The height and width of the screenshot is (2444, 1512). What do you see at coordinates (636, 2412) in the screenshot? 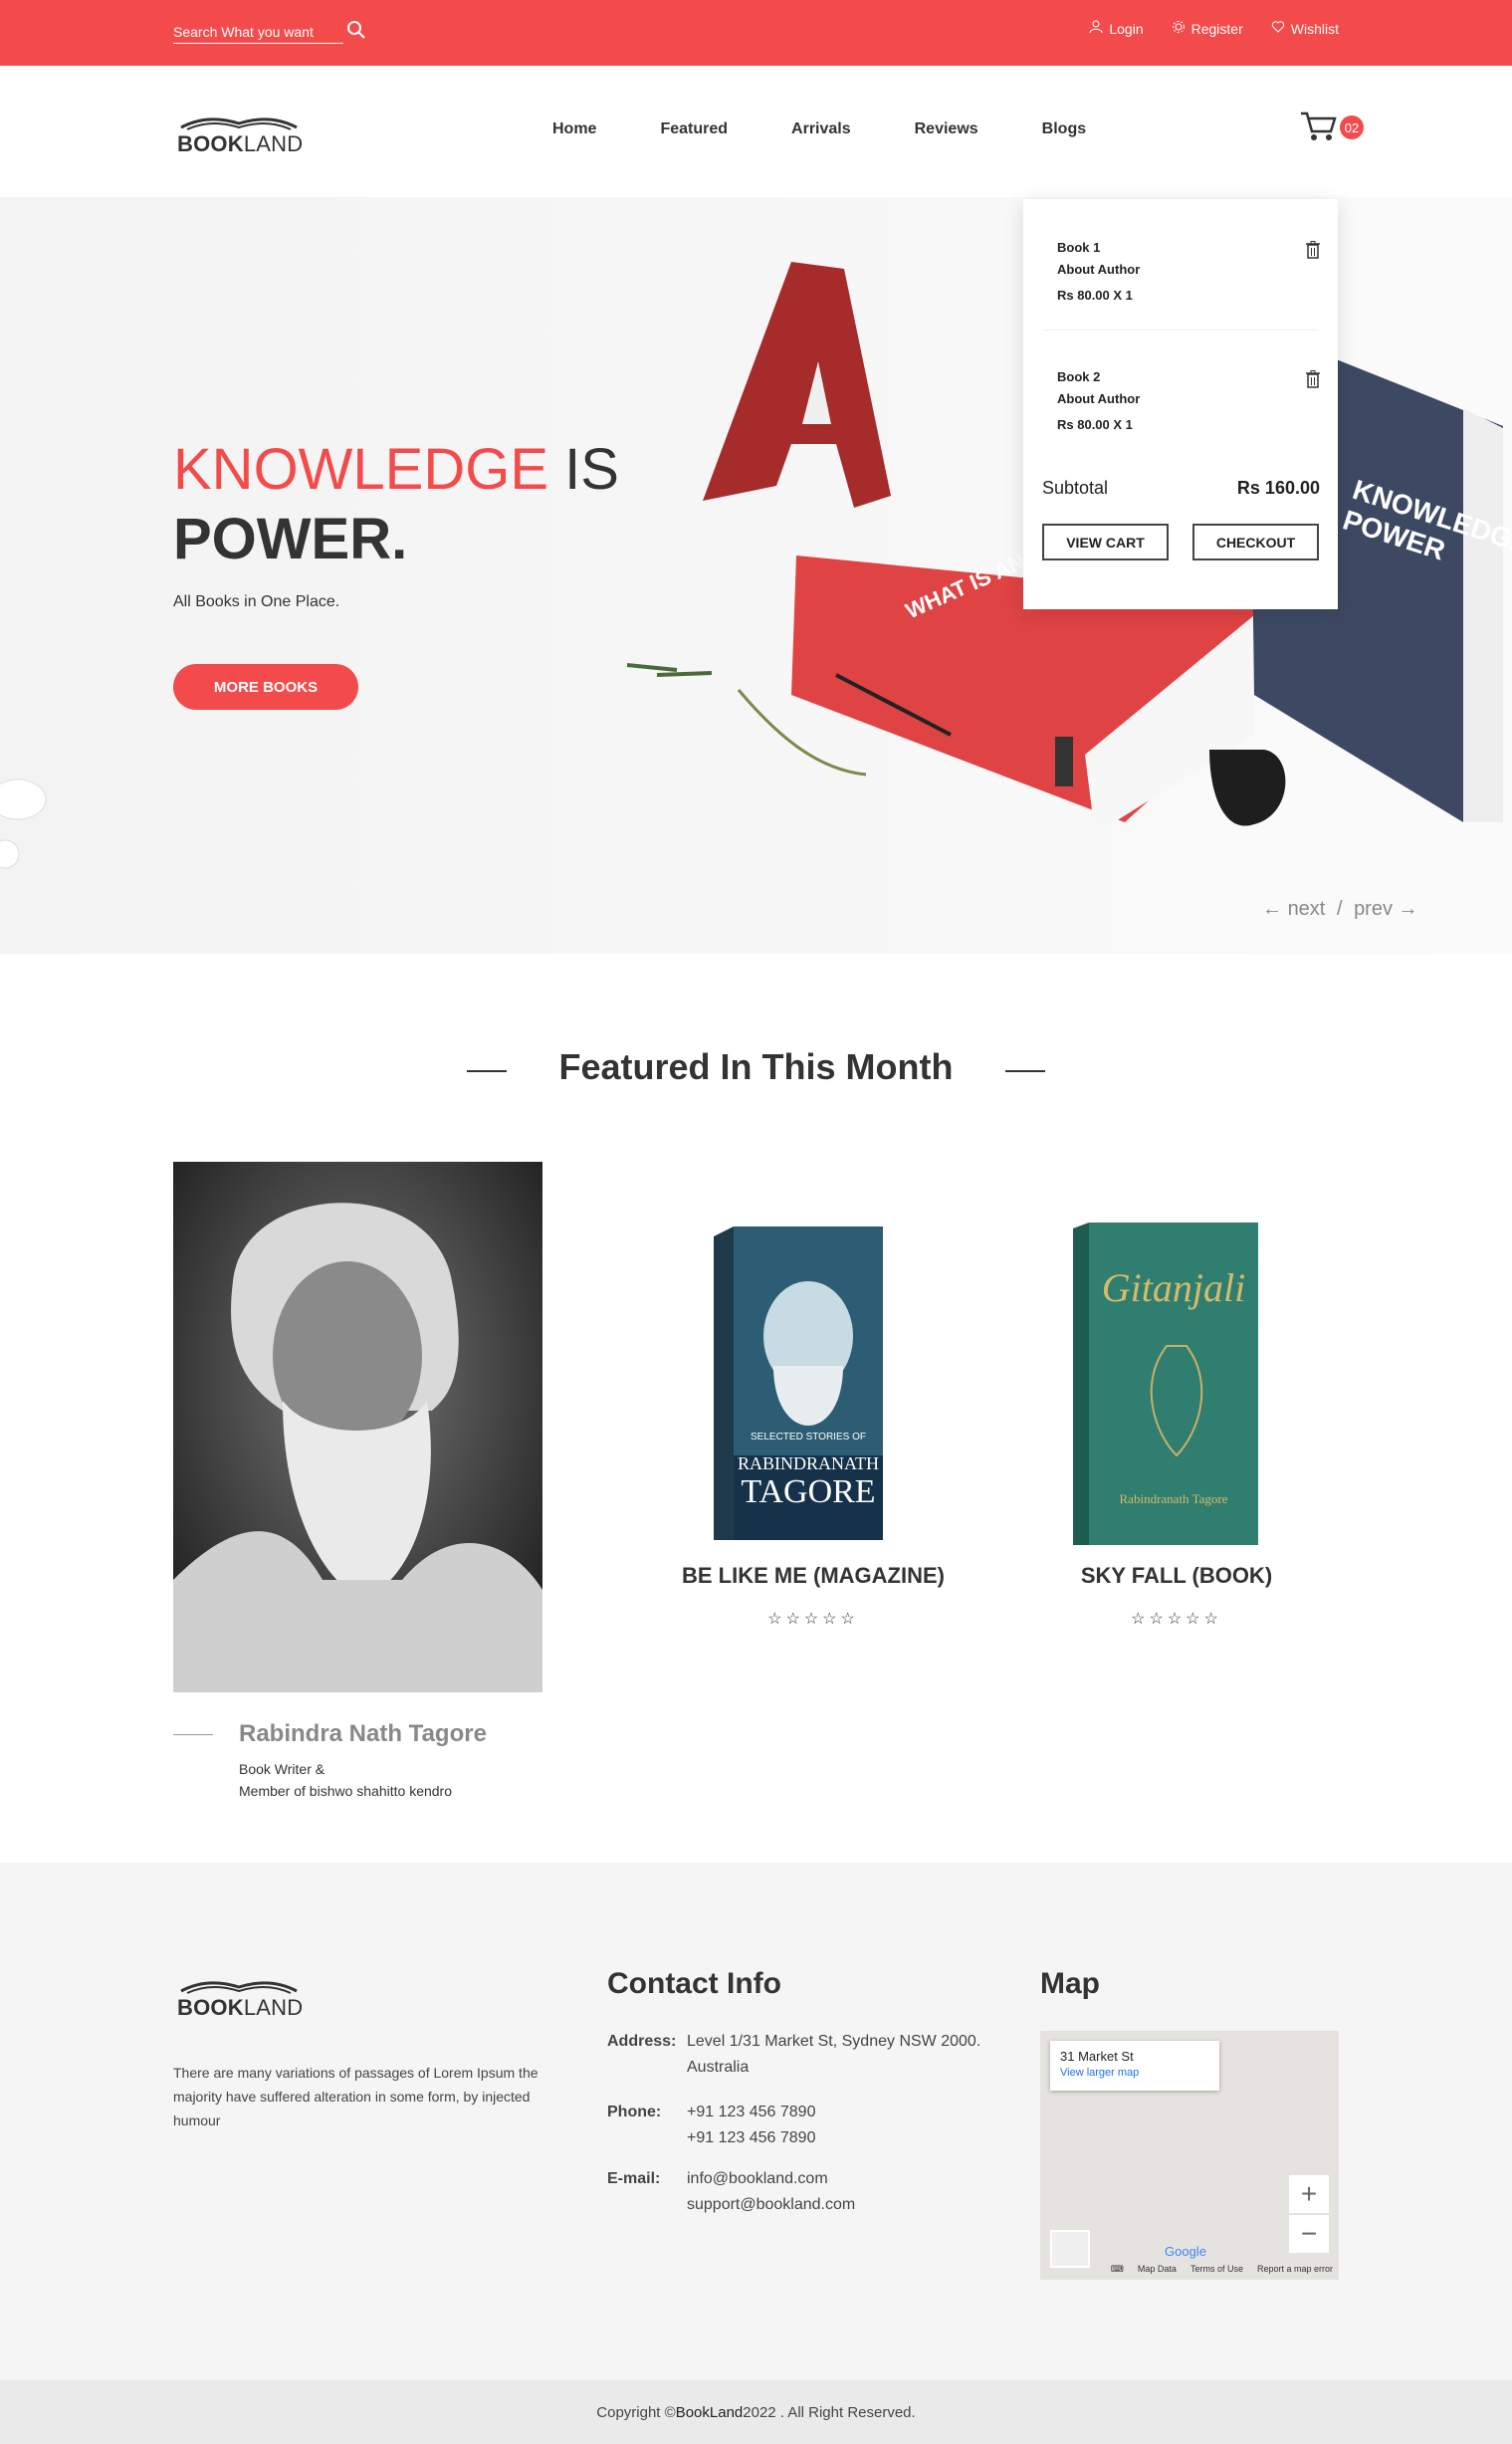
I see `copyright-text: Copyright ©` at bounding box center [636, 2412].